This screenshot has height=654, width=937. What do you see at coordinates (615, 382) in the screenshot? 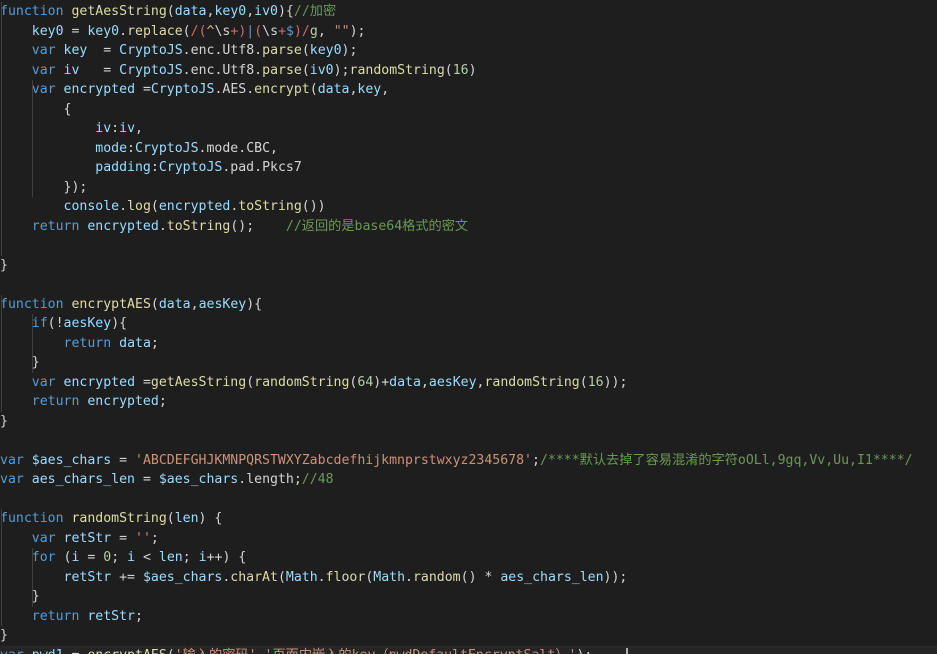
I see `code-token: ));` at bounding box center [615, 382].